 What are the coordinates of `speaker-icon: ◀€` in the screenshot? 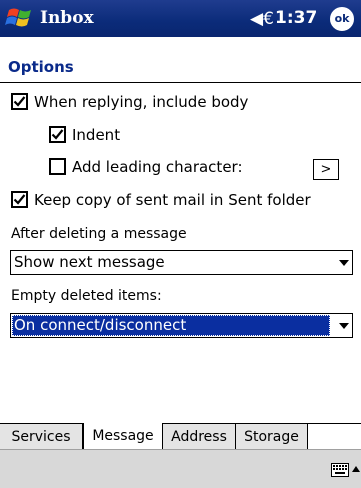 It's located at (262, 19).